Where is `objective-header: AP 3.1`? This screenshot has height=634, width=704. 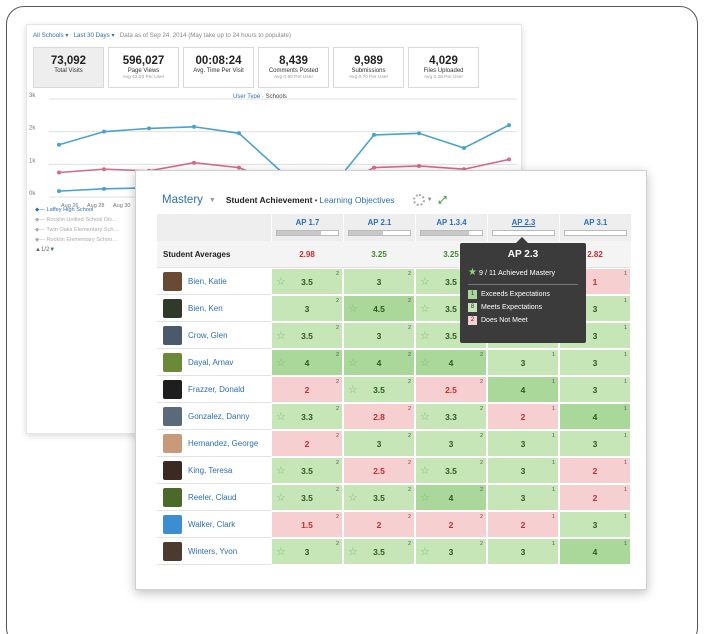 objective-header: AP 3.1 is located at coordinates (595, 227).